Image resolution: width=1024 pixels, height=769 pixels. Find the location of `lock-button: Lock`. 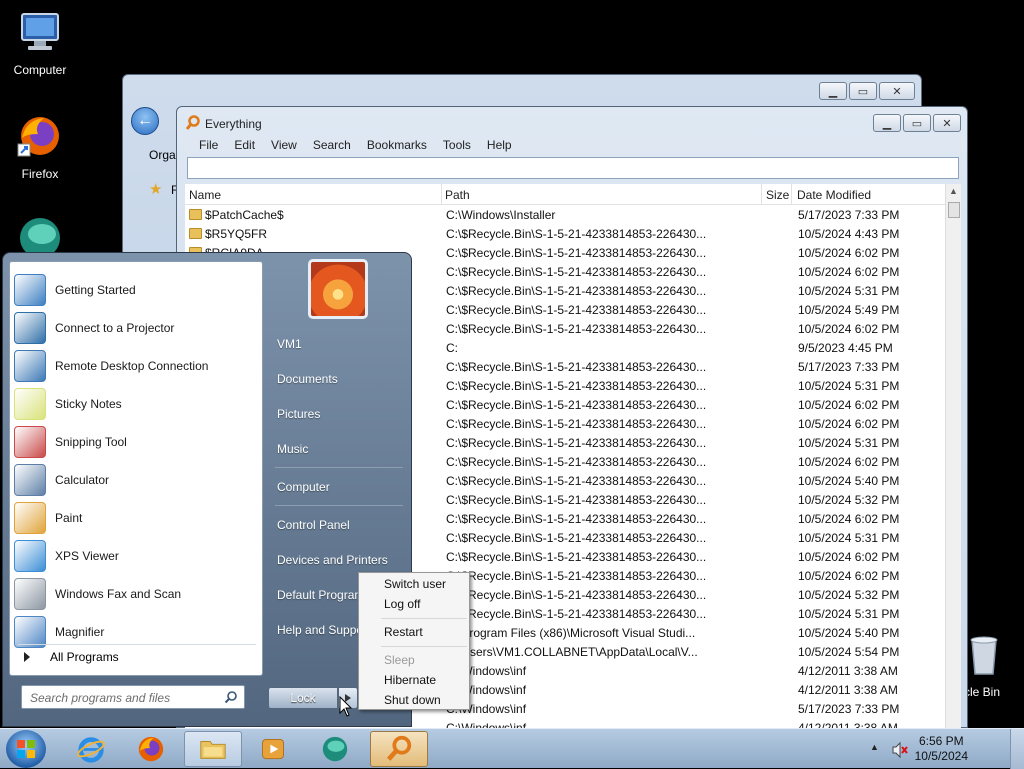

lock-button: Lock is located at coordinates (303, 698).